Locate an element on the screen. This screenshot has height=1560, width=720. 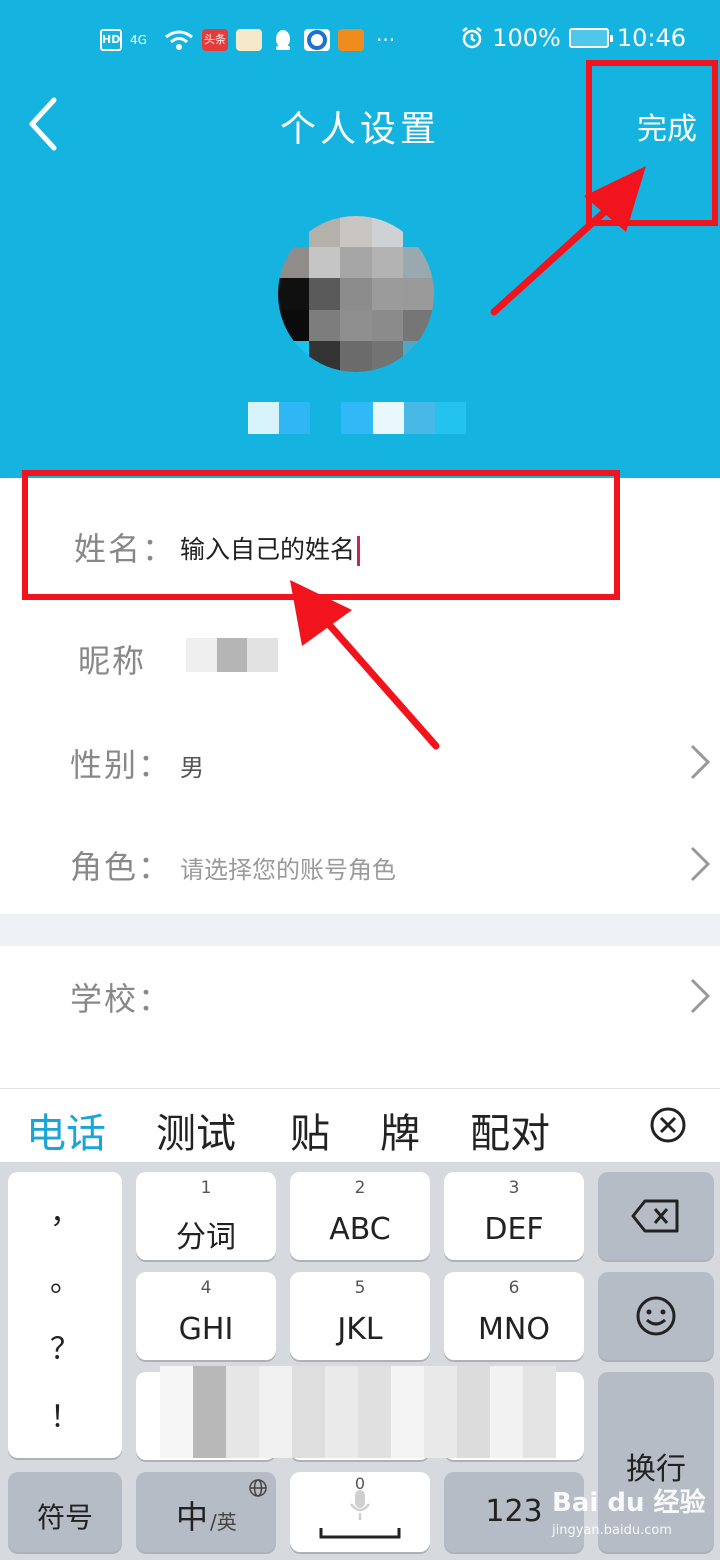
lang-main-label: 中 is located at coordinates (192, 1517).